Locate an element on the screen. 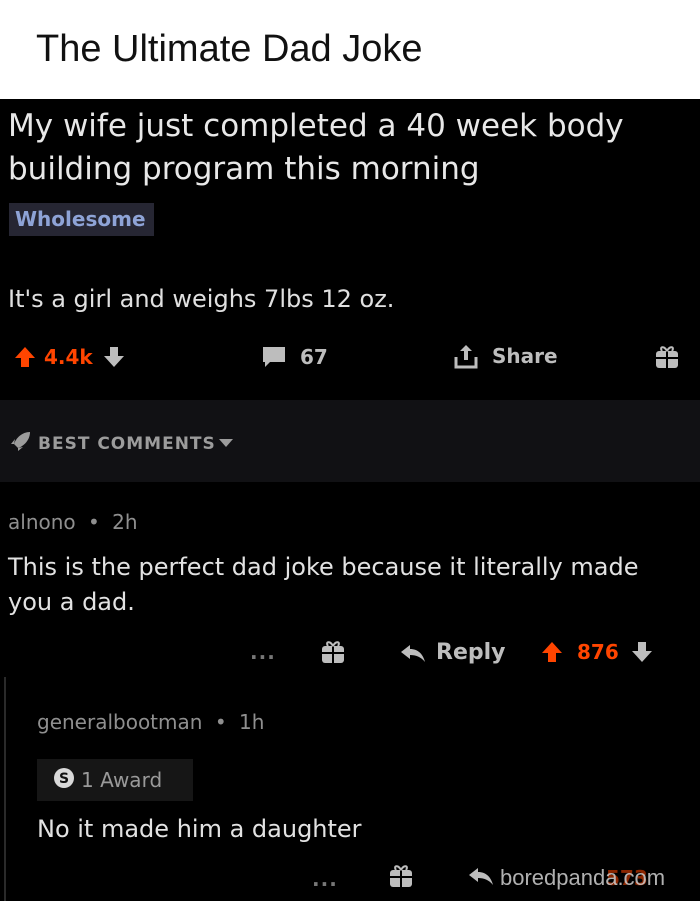 The width and height of the screenshot is (700, 901). share-icon is located at coordinates (466, 356).